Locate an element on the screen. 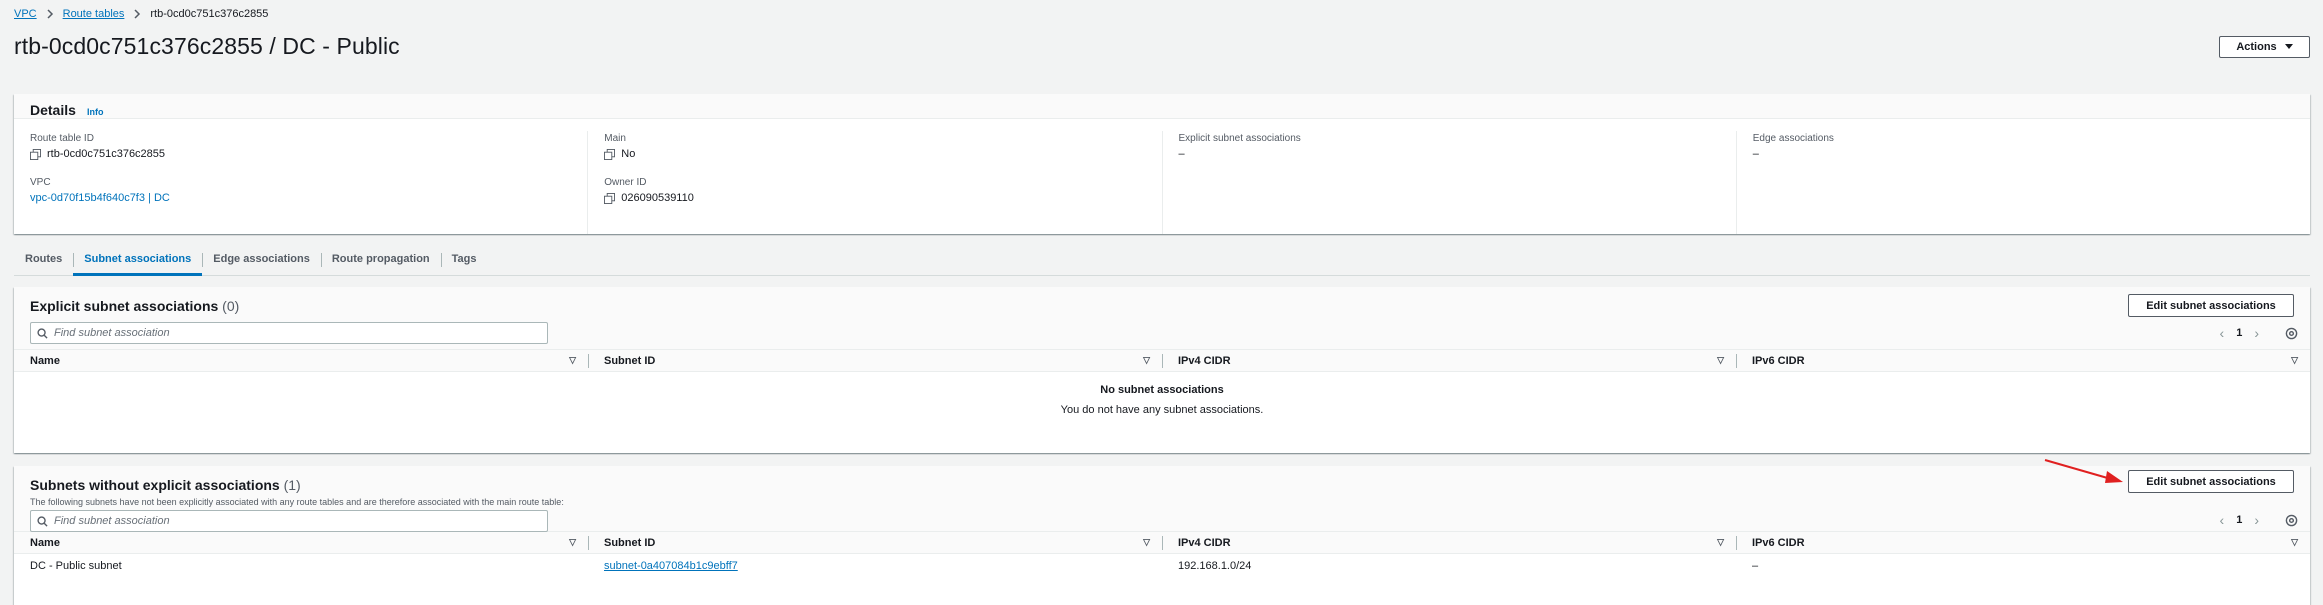 This screenshot has height=605, width=2323. main-value: No is located at coordinates (628, 154).